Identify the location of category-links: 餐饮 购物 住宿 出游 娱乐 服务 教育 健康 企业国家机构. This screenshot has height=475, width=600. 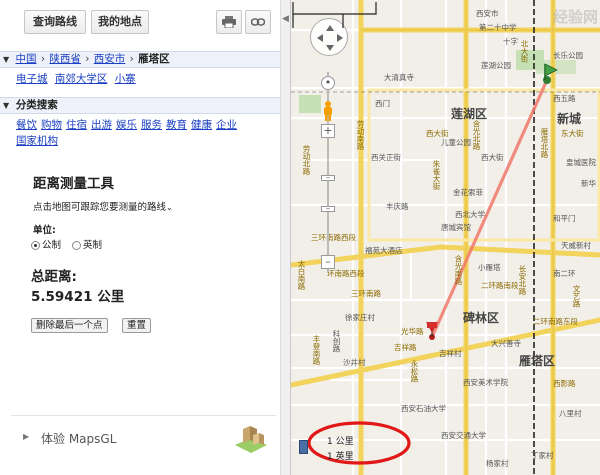
(146, 133).